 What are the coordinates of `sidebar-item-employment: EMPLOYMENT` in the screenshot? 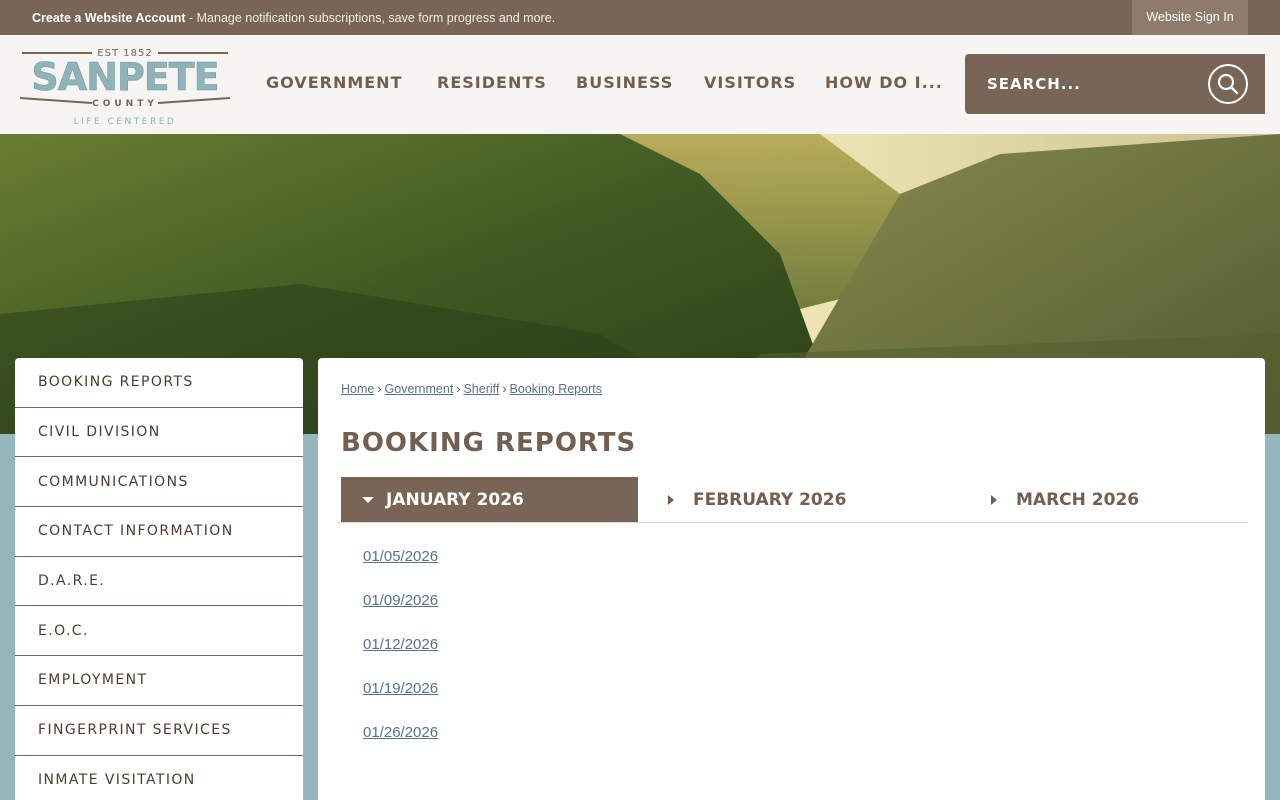 It's located at (159, 681).